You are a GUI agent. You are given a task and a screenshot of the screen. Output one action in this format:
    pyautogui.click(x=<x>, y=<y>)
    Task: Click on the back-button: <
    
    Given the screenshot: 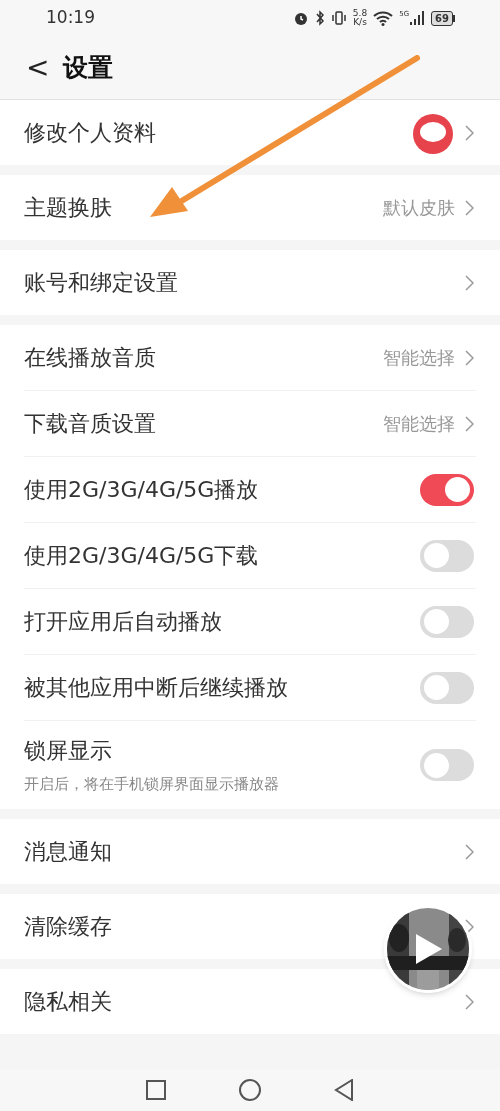 What is the action you would take?
    pyautogui.click(x=38, y=67)
    